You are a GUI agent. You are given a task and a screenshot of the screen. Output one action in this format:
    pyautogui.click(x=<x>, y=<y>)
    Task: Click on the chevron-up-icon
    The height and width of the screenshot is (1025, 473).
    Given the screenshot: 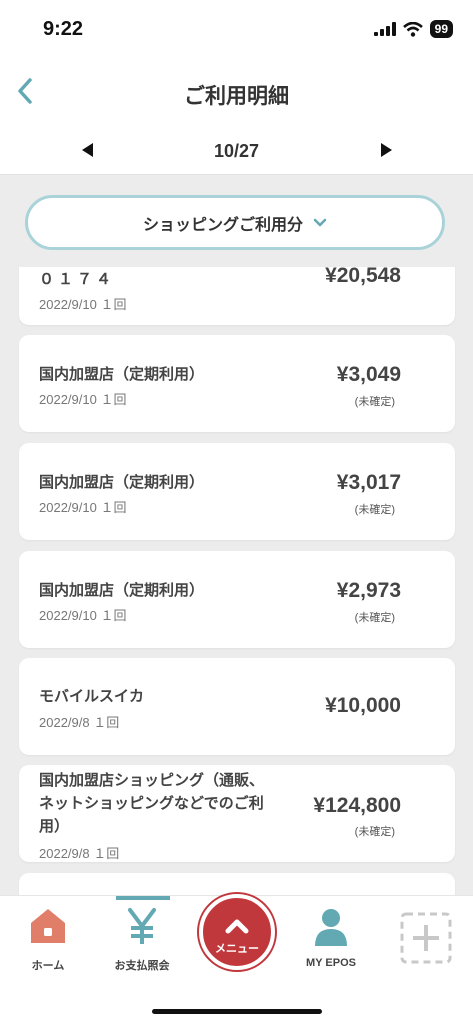 What is the action you would take?
    pyautogui.click(x=237, y=926)
    